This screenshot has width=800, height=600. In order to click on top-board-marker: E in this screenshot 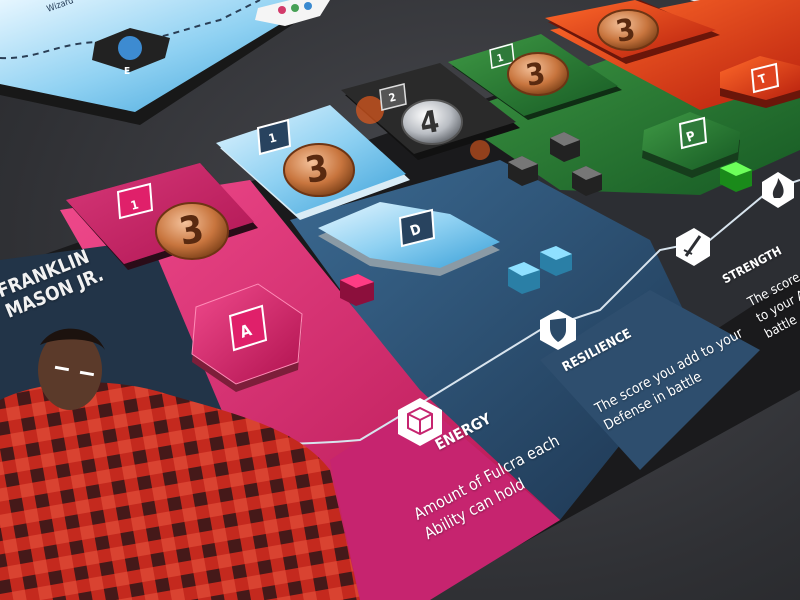, I will do `click(127, 71)`.